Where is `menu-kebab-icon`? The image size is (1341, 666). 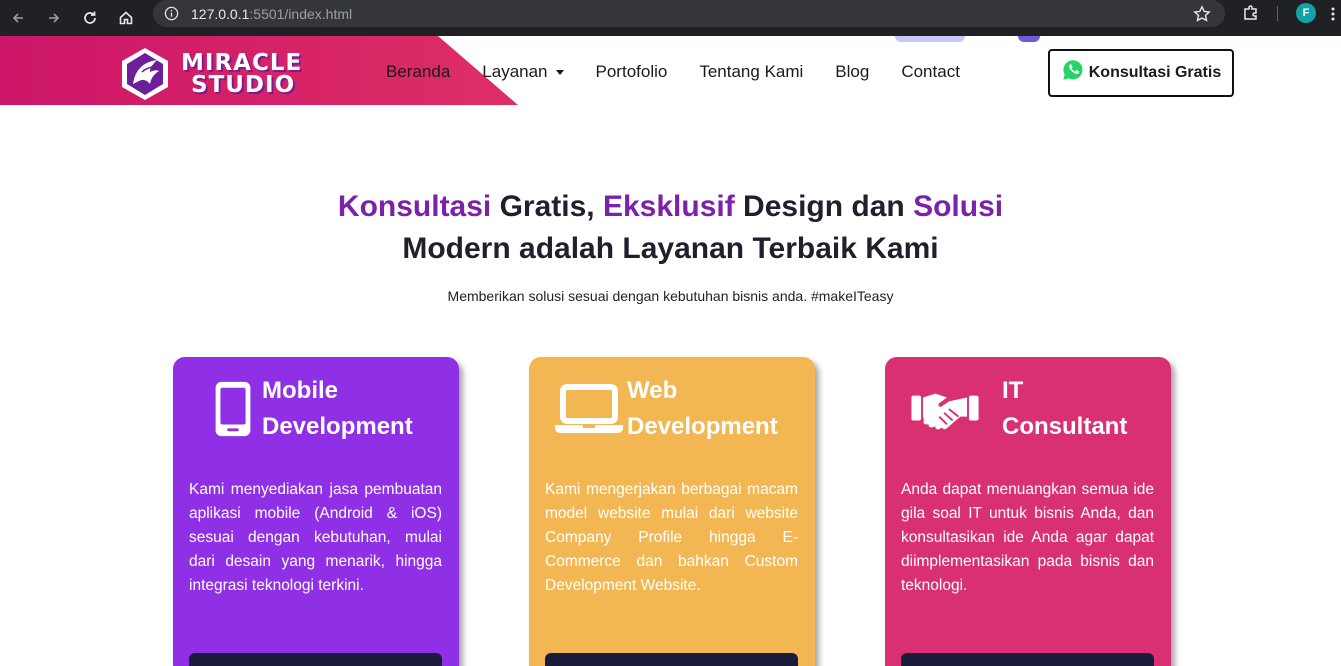 menu-kebab-icon is located at coordinates (1333, 14).